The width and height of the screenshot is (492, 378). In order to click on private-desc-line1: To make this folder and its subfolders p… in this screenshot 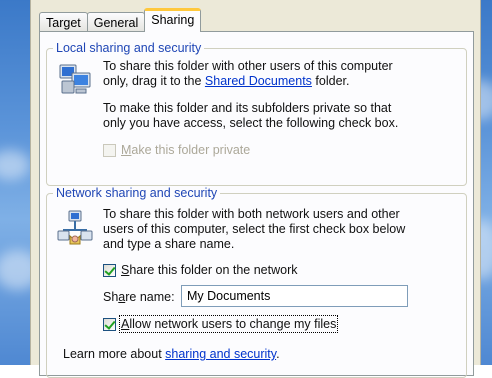, I will do `click(247, 108)`.